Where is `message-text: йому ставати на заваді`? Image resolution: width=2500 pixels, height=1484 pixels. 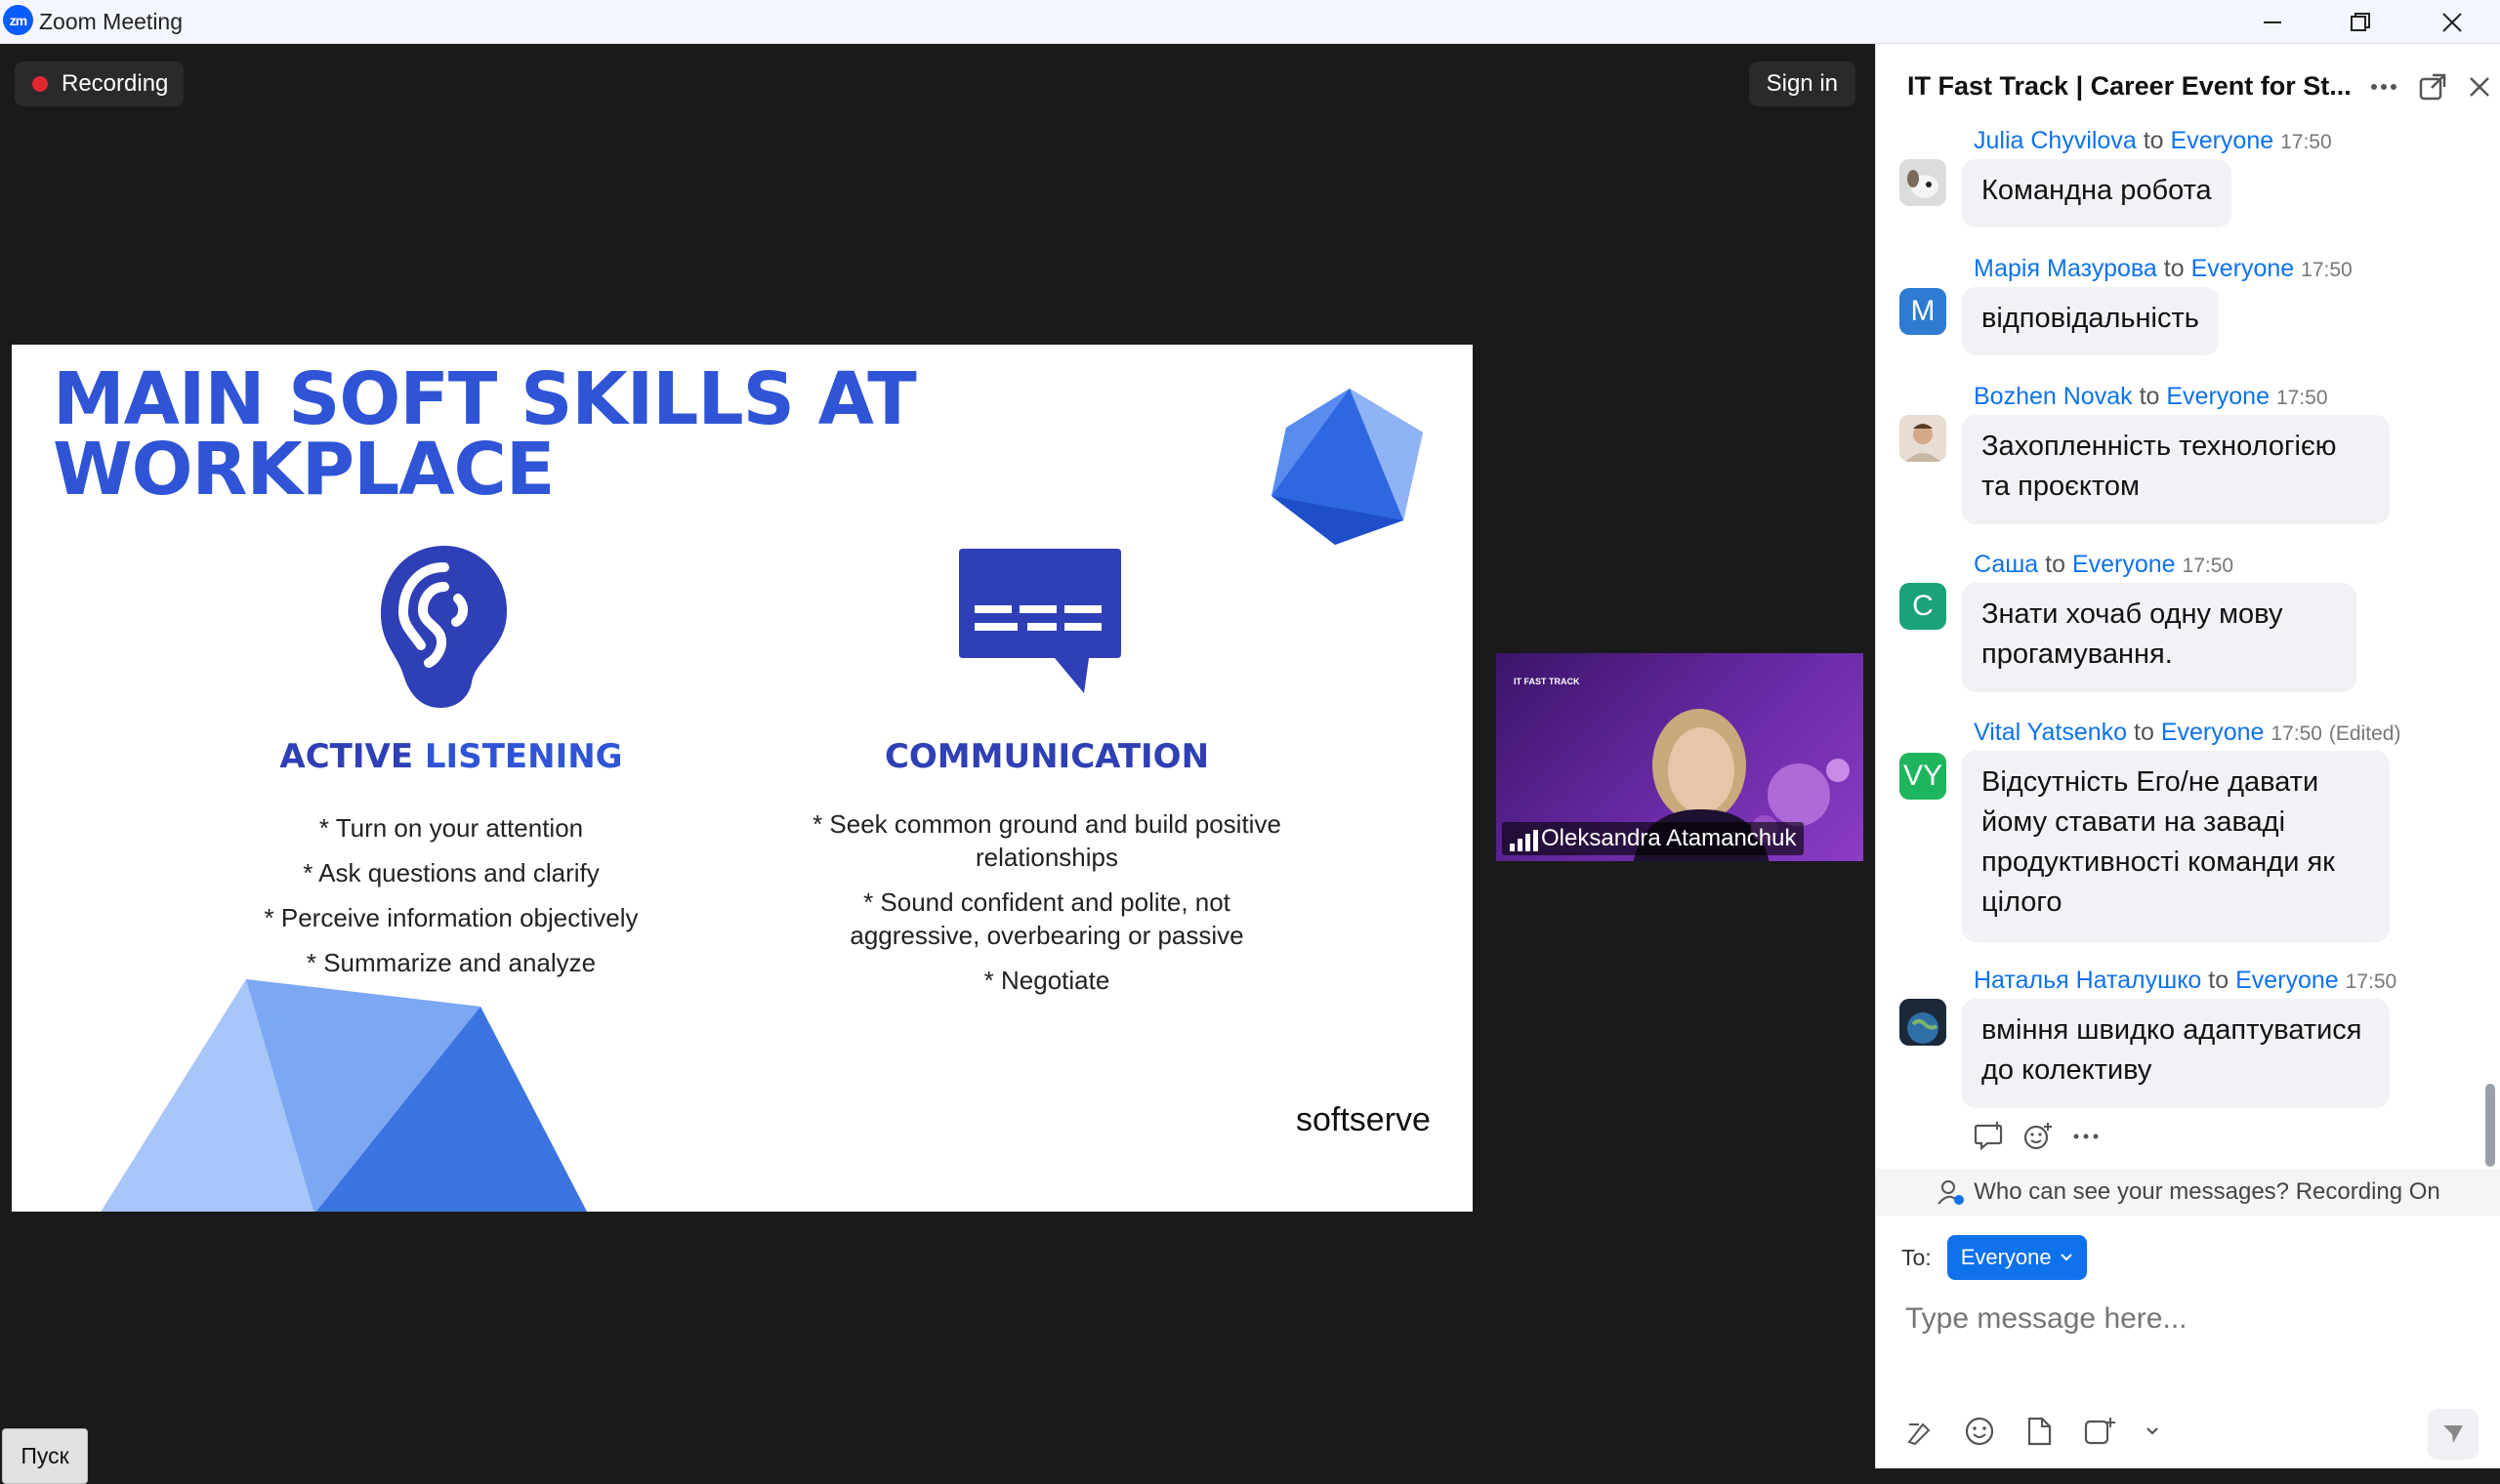 message-text: йому ставати на заваді is located at coordinates (2133, 822).